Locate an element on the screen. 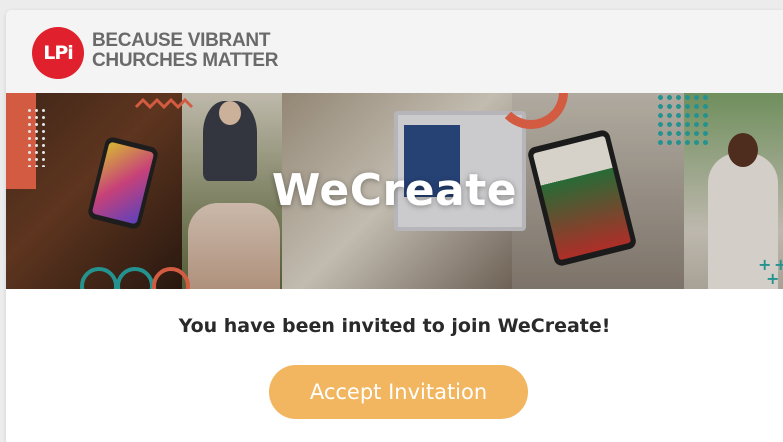  tagline-line-1: Because Vibrant is located at coordinates (181, 40).